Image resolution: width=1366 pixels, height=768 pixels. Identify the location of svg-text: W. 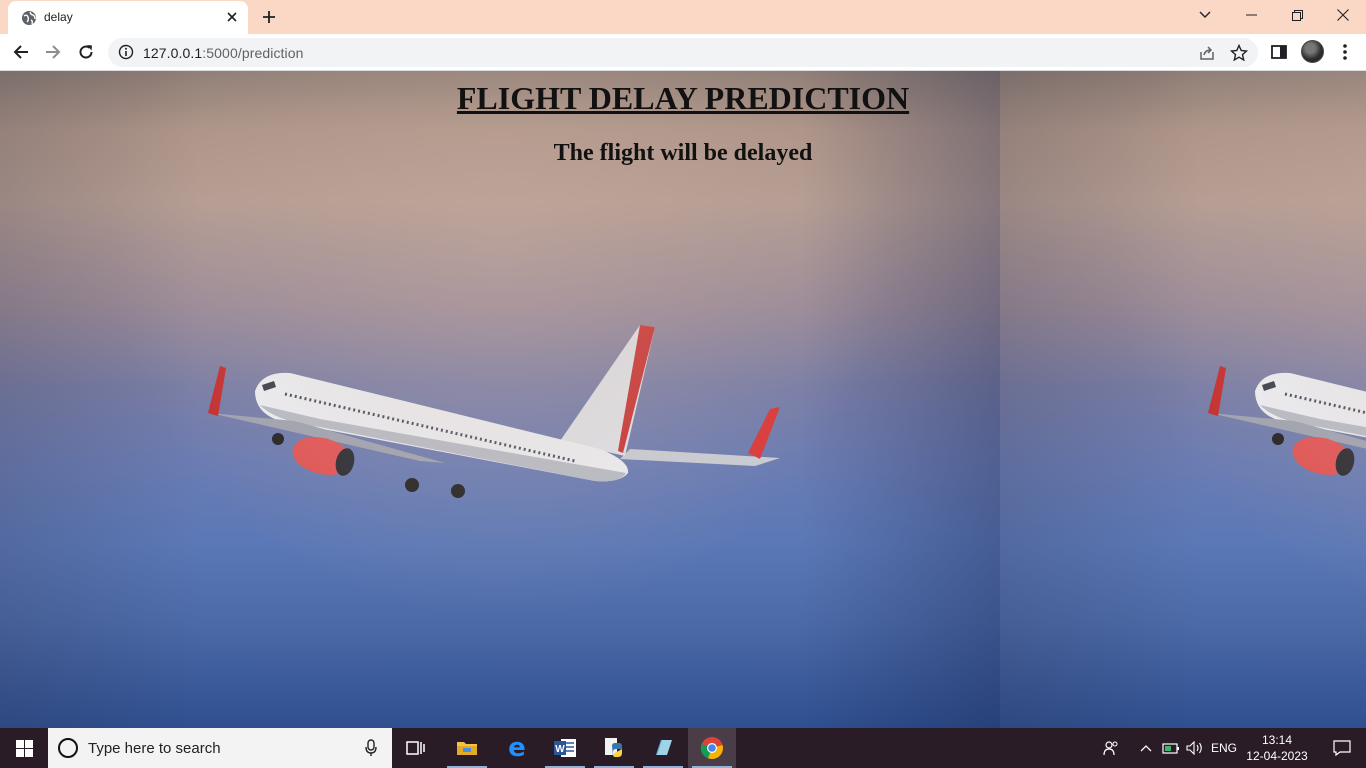
(560, 749).